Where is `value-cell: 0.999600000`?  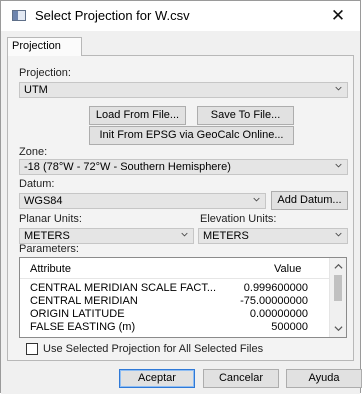
value-cell: 0.999600000 is located at coordinates (275, 288).